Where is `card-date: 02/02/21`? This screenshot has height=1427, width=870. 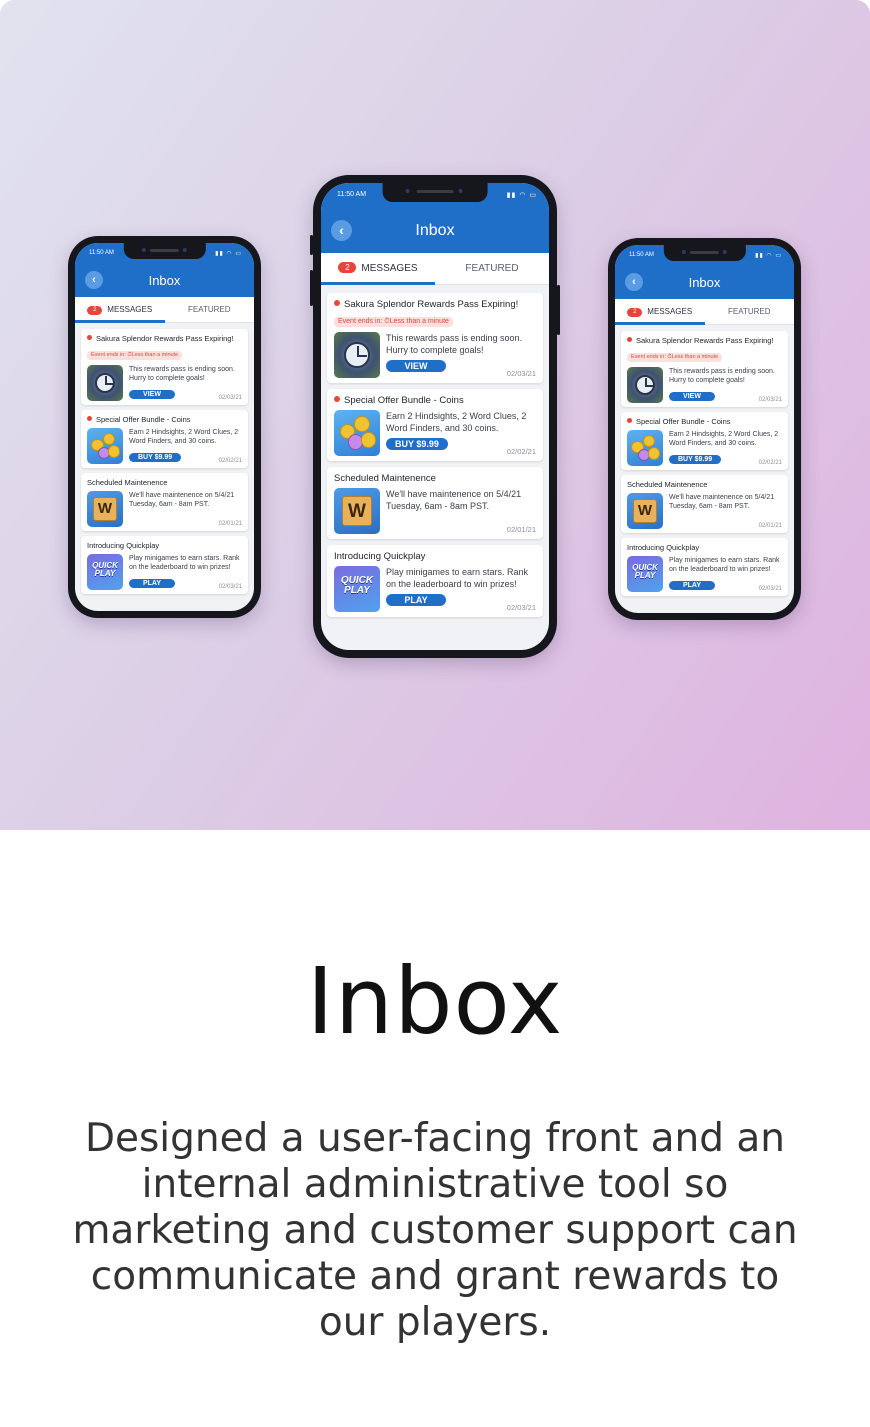
card-date: 02/02/21 is located at coordinates (521, 451).